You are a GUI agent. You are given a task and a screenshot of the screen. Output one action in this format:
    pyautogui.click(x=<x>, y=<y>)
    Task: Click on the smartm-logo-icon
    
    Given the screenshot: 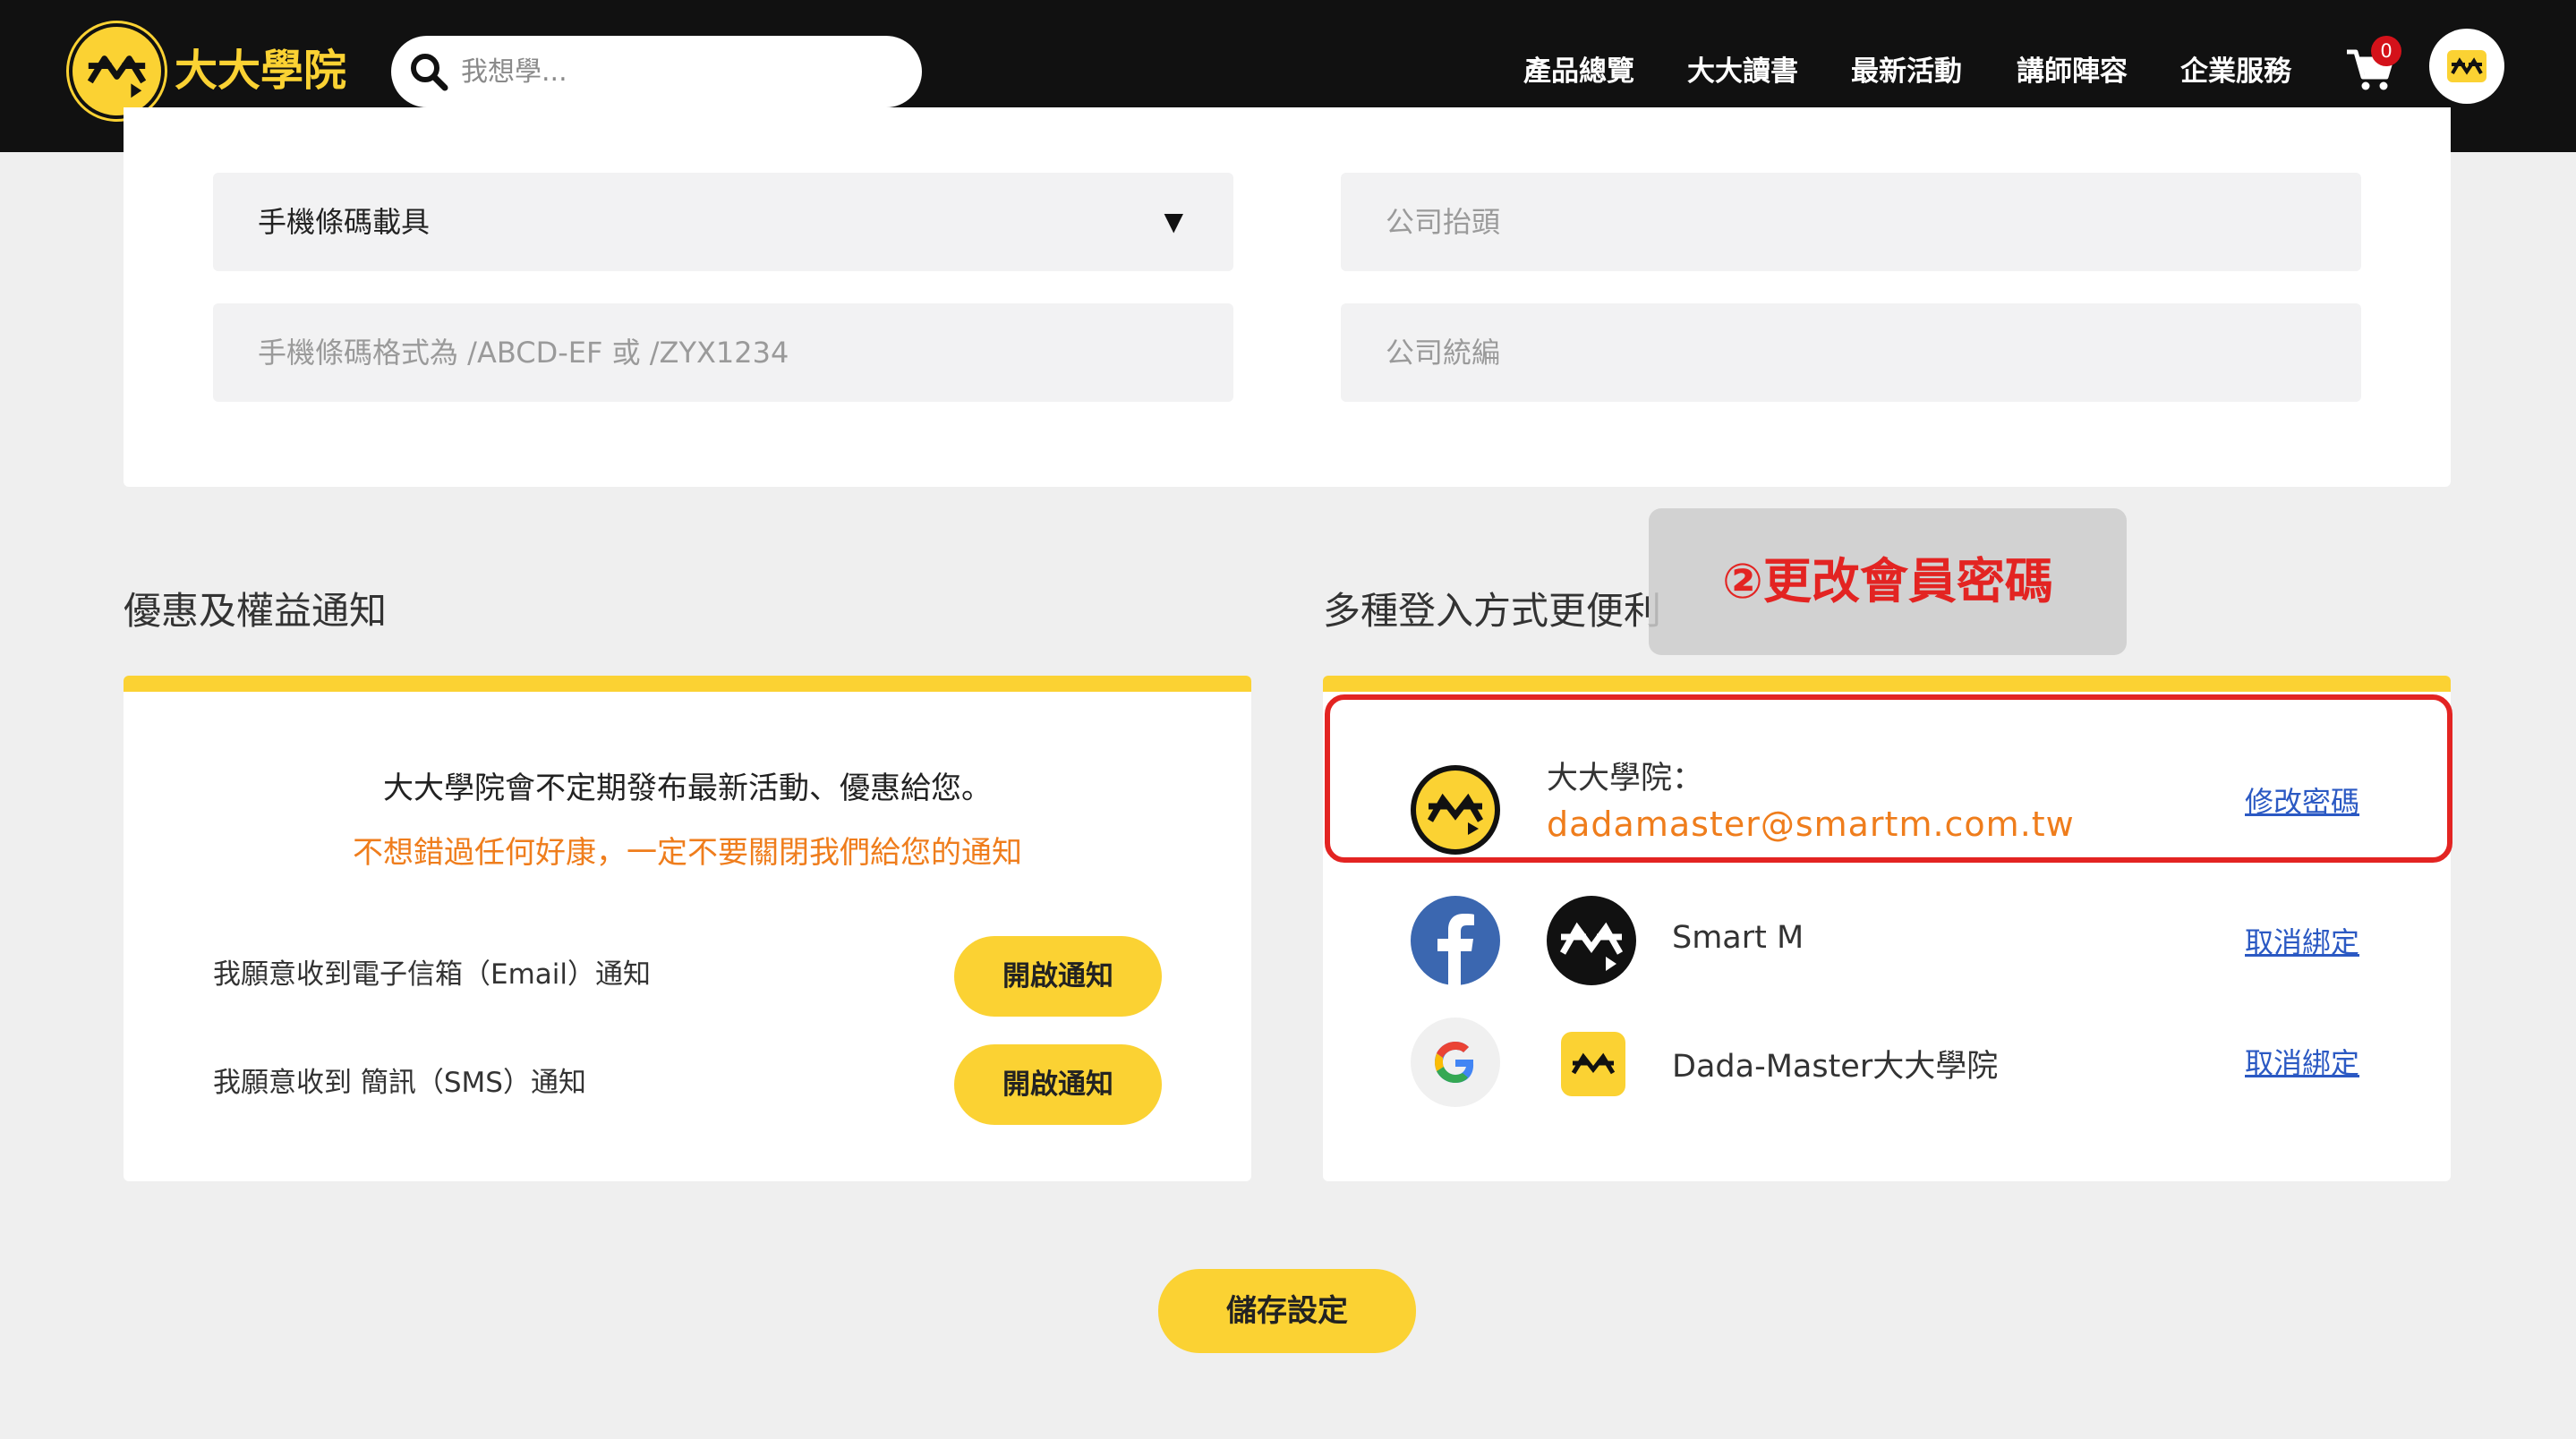 What is the action you would take?
    pyautogui.click(x=1591, y=940)
    